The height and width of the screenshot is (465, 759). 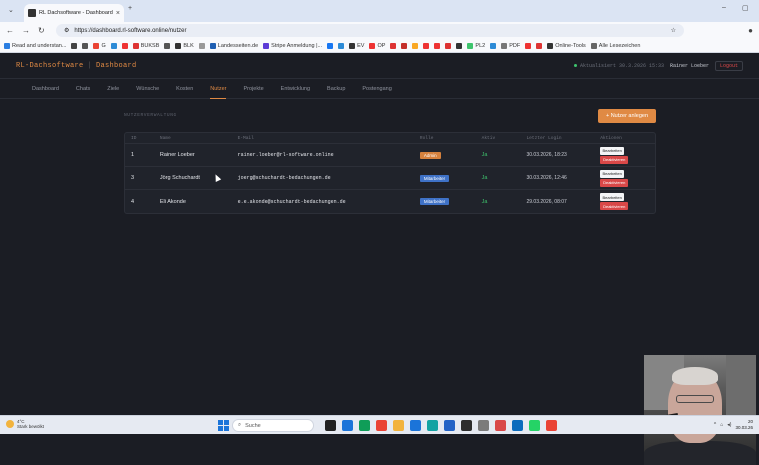 I want to click on nav-item-kosten: Kosten, so click(x=184, y=89).